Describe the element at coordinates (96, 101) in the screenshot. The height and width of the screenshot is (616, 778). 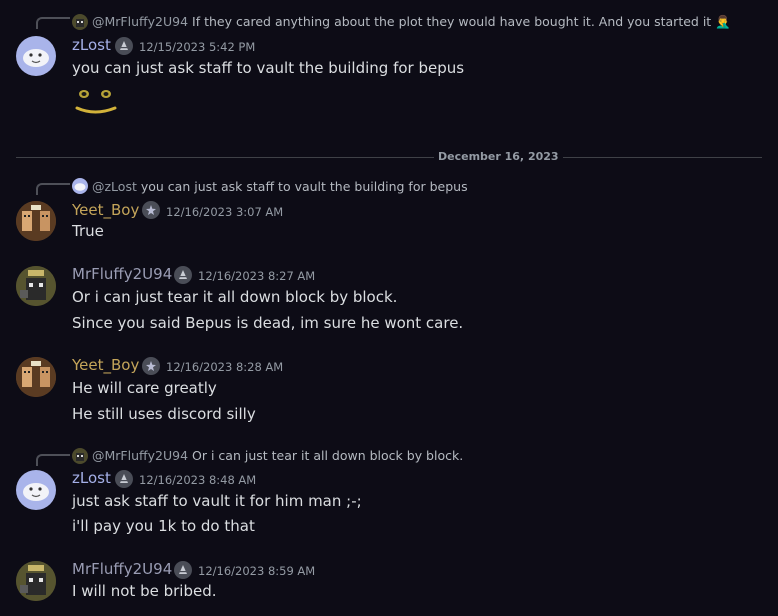
I see `custom-emoji` at that location.